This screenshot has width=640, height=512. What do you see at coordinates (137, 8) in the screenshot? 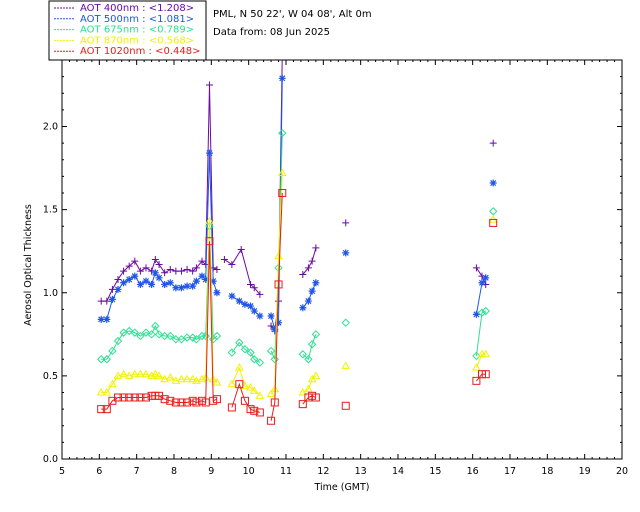
I see `legend-label: AOT 400nm : <1.208>` at bounding box center [137, 8].